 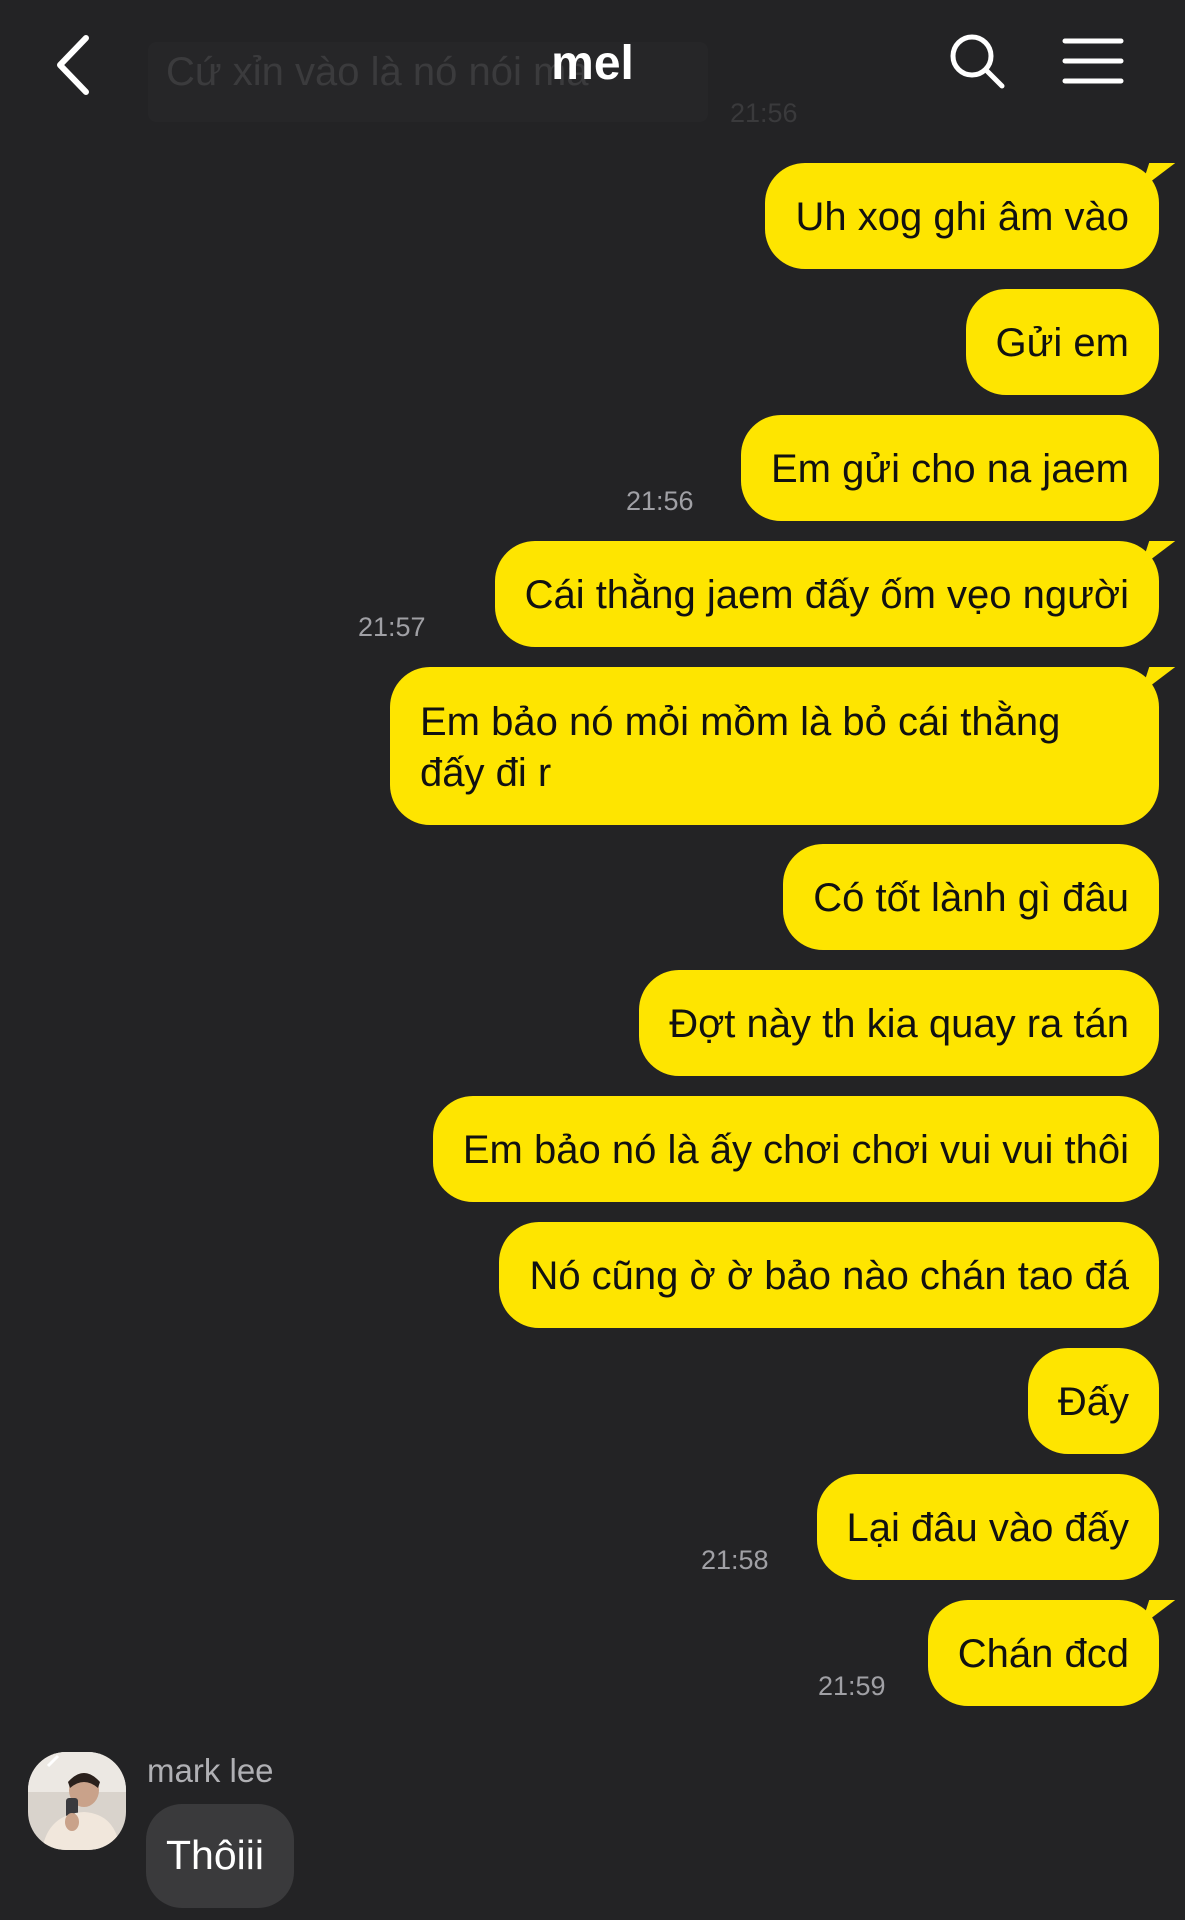 What do you see at coordinates (949, 468) in the screenshot?
I see `message-bubble: Em gửi cho na jaem` at bounding box center [949, 468].